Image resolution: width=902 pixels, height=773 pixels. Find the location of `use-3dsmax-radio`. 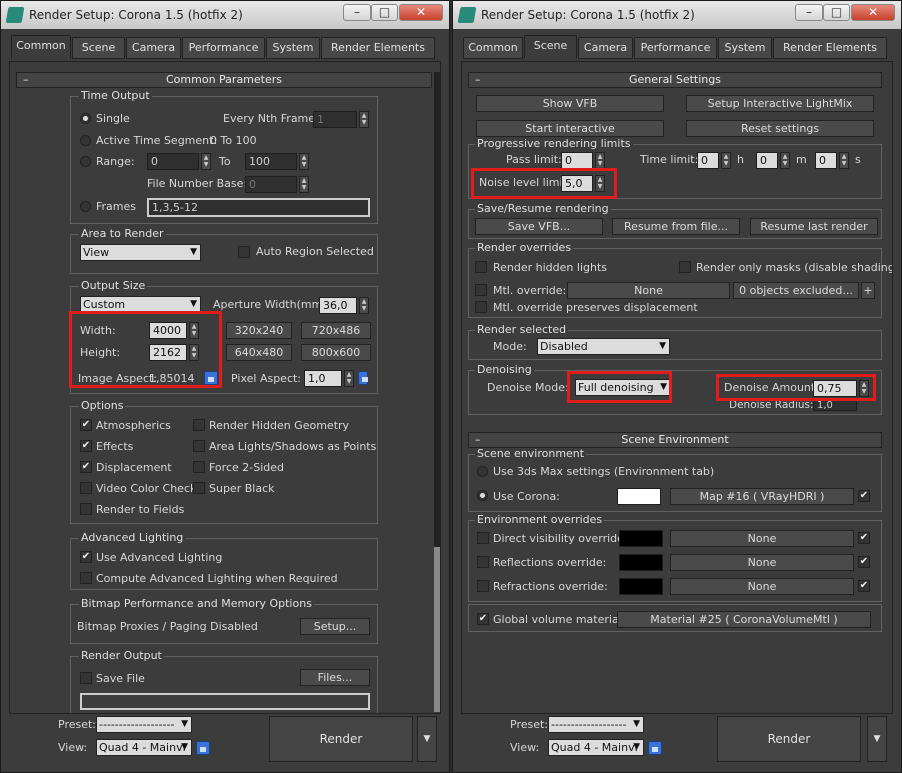

use-3dsmax-radio is located at coordinates (482, 471).